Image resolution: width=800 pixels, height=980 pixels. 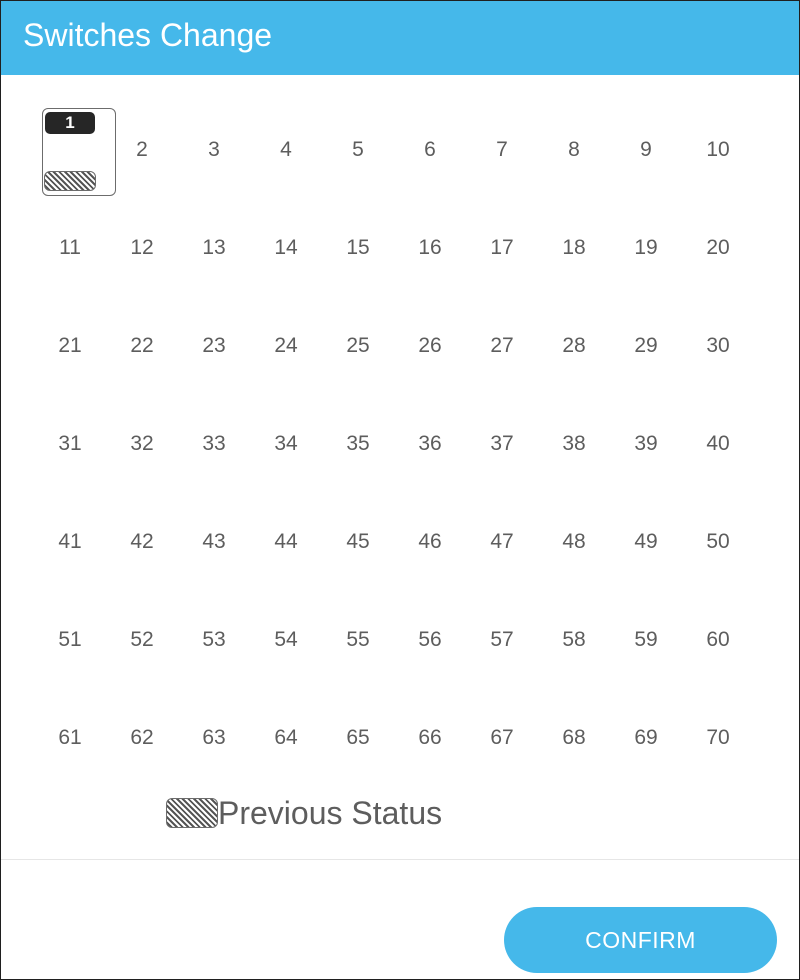 What do you see at coordinates (358, 742) in the screenshot?
I see `switch-65: 65` at bounding box center [358, 742].